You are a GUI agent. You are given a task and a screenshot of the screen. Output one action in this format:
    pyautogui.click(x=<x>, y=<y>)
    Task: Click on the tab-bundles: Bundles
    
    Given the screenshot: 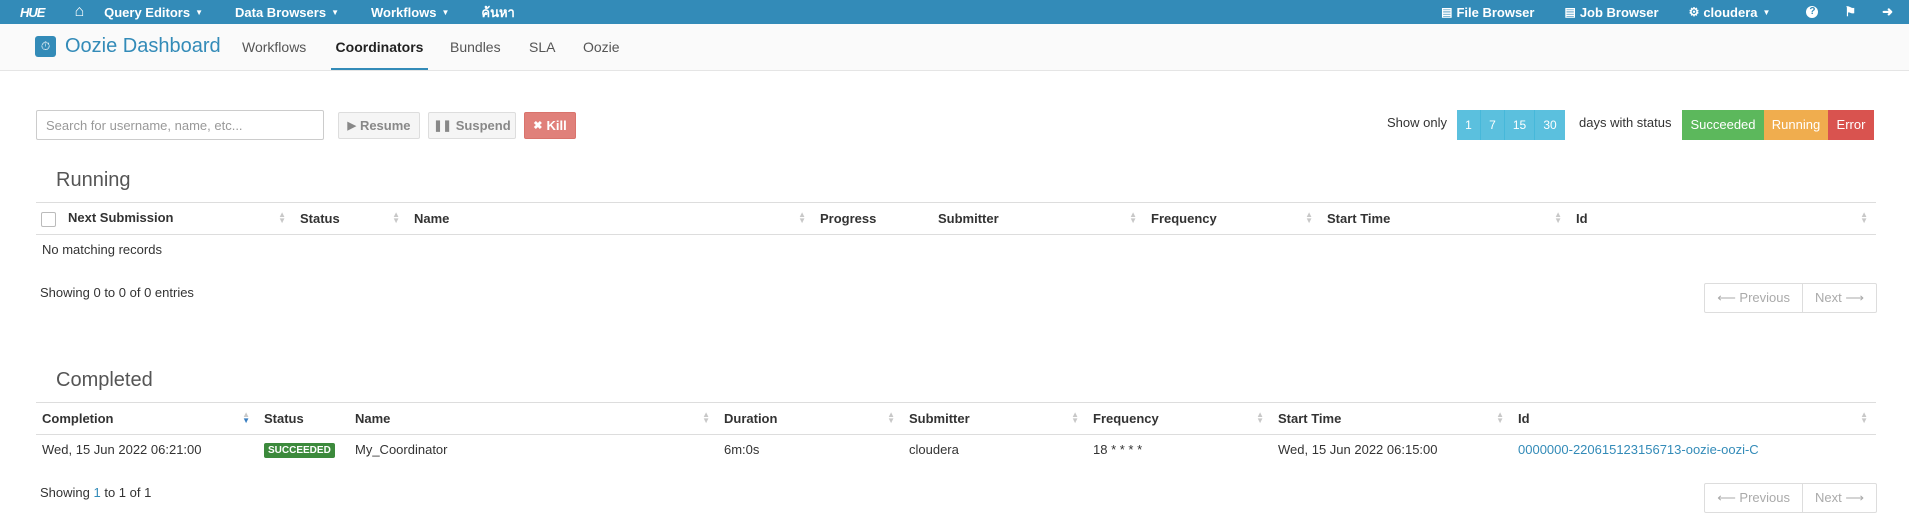 What is the action you would take?
    pyautogui.click(x=475, y=47)
    